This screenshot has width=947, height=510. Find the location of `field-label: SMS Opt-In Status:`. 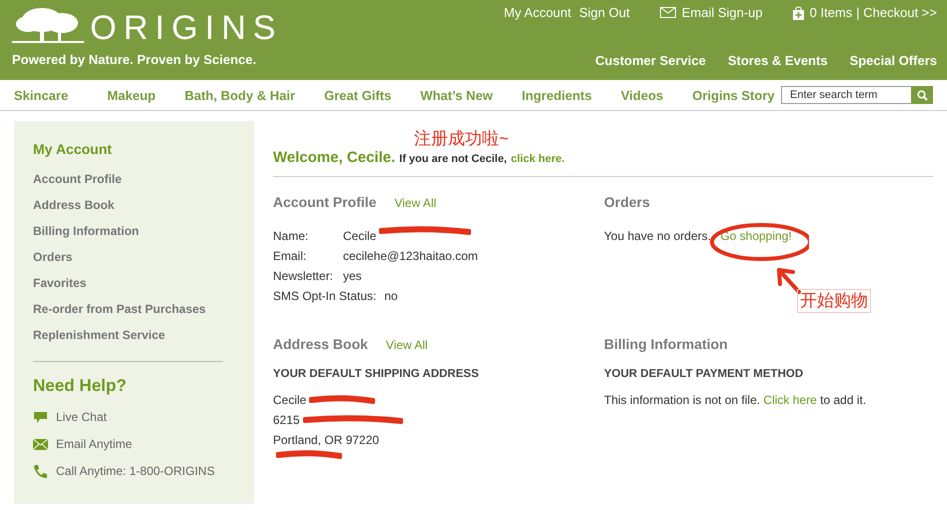

field-label: SMS Opt-In Status: is located at coordinates (324, 296).